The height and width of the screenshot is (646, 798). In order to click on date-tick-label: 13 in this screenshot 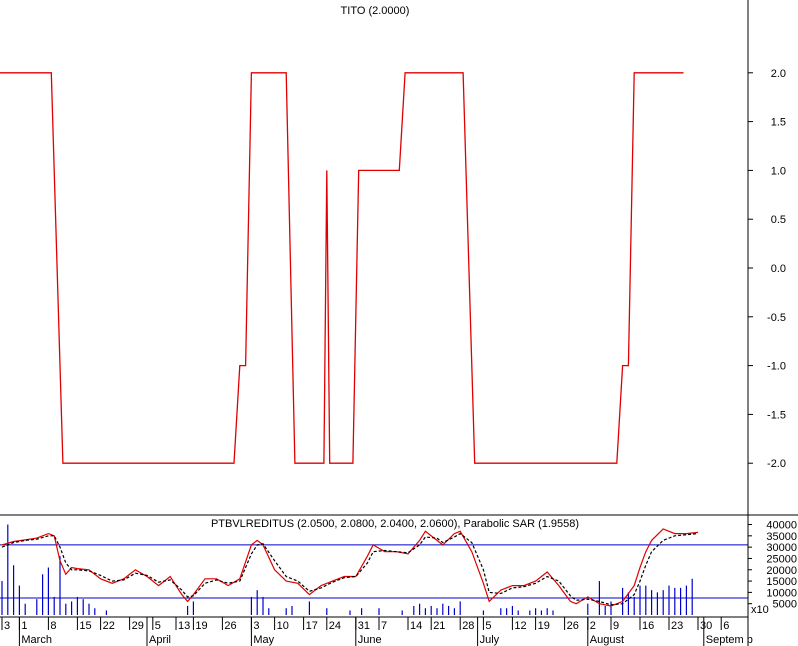, I will do `click(184, 626)`.